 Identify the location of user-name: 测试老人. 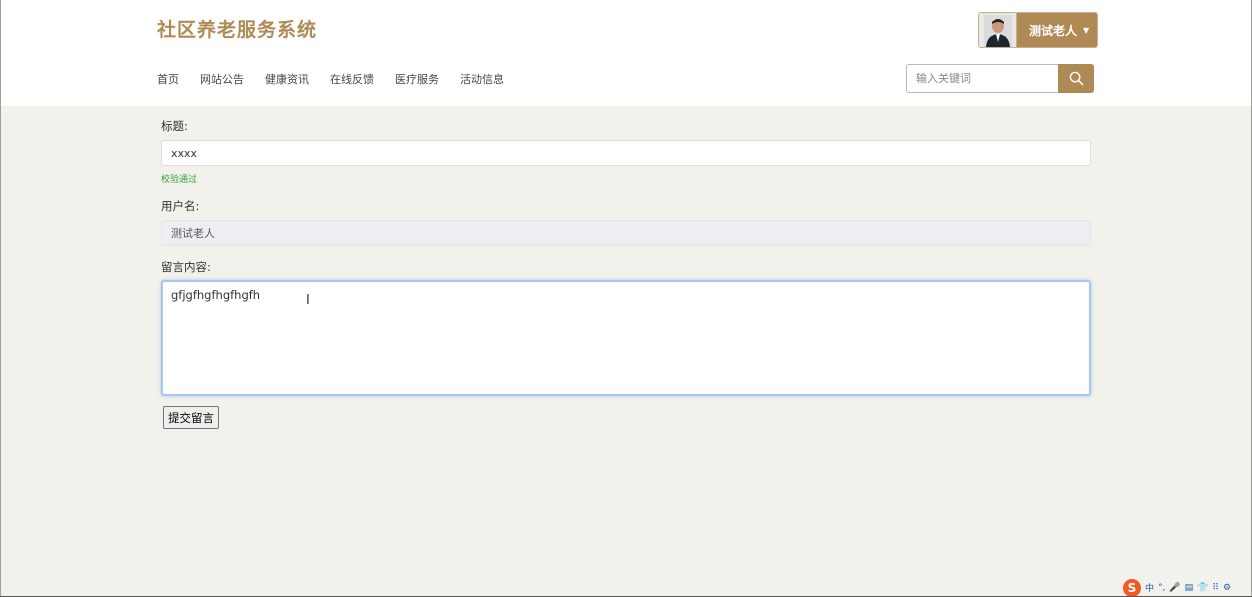
(1053, 30).